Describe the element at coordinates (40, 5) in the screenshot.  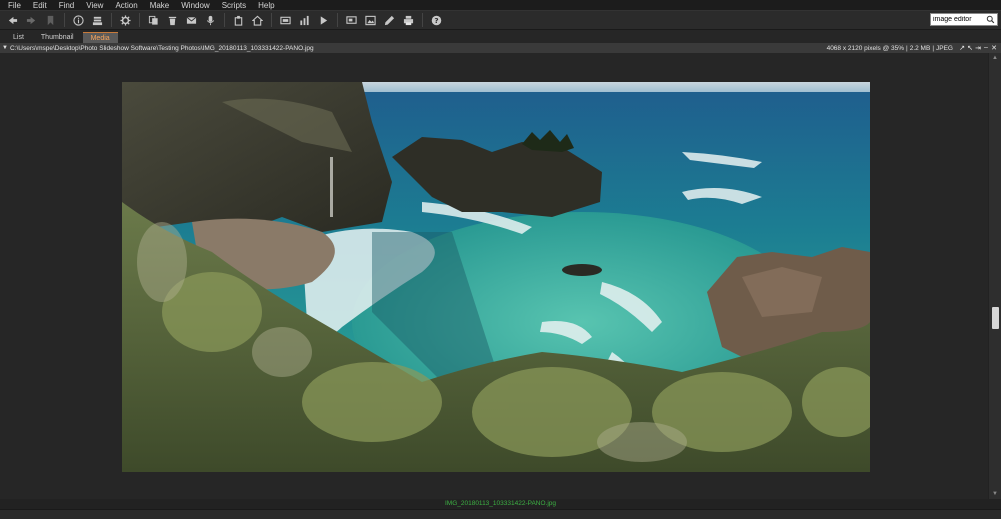
I see `menu-edit: Edit` at that location.